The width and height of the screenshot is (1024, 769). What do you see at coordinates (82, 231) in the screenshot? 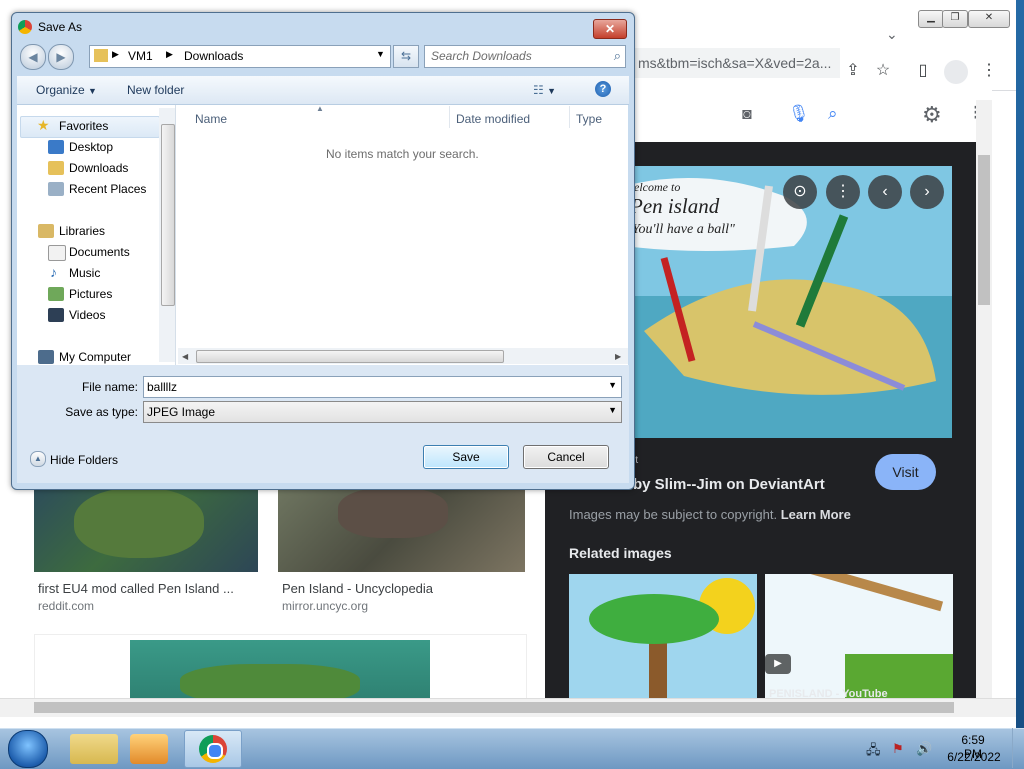
I see `nav-libraries: Libraries` at bounding box center [82, 231].